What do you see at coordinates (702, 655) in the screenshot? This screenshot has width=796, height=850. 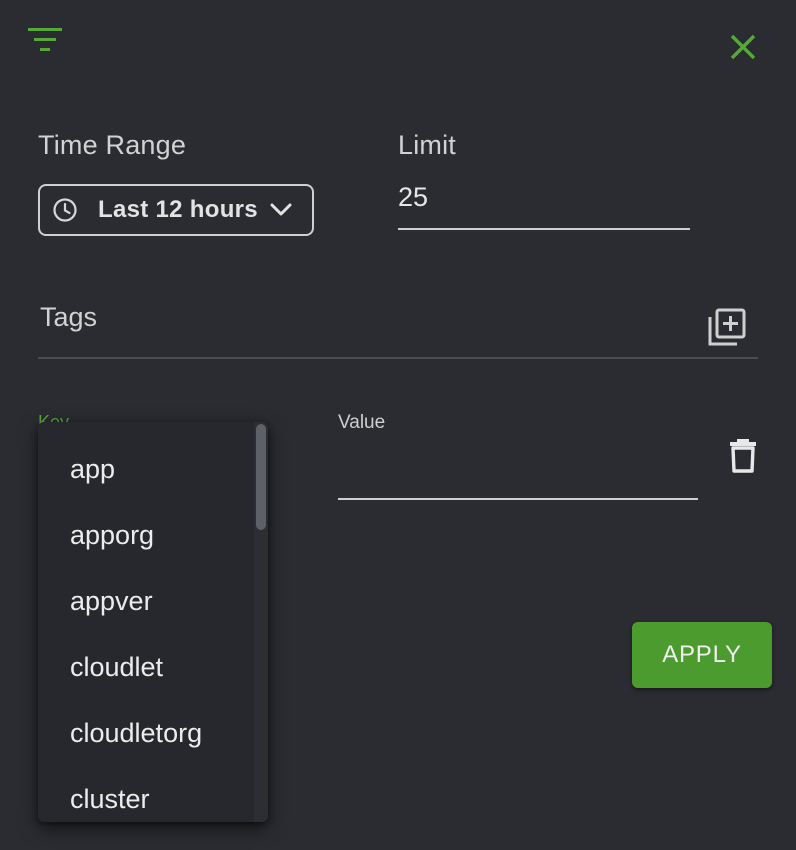 I see `apply-button: APPLY` at bounding box center [702, 655].